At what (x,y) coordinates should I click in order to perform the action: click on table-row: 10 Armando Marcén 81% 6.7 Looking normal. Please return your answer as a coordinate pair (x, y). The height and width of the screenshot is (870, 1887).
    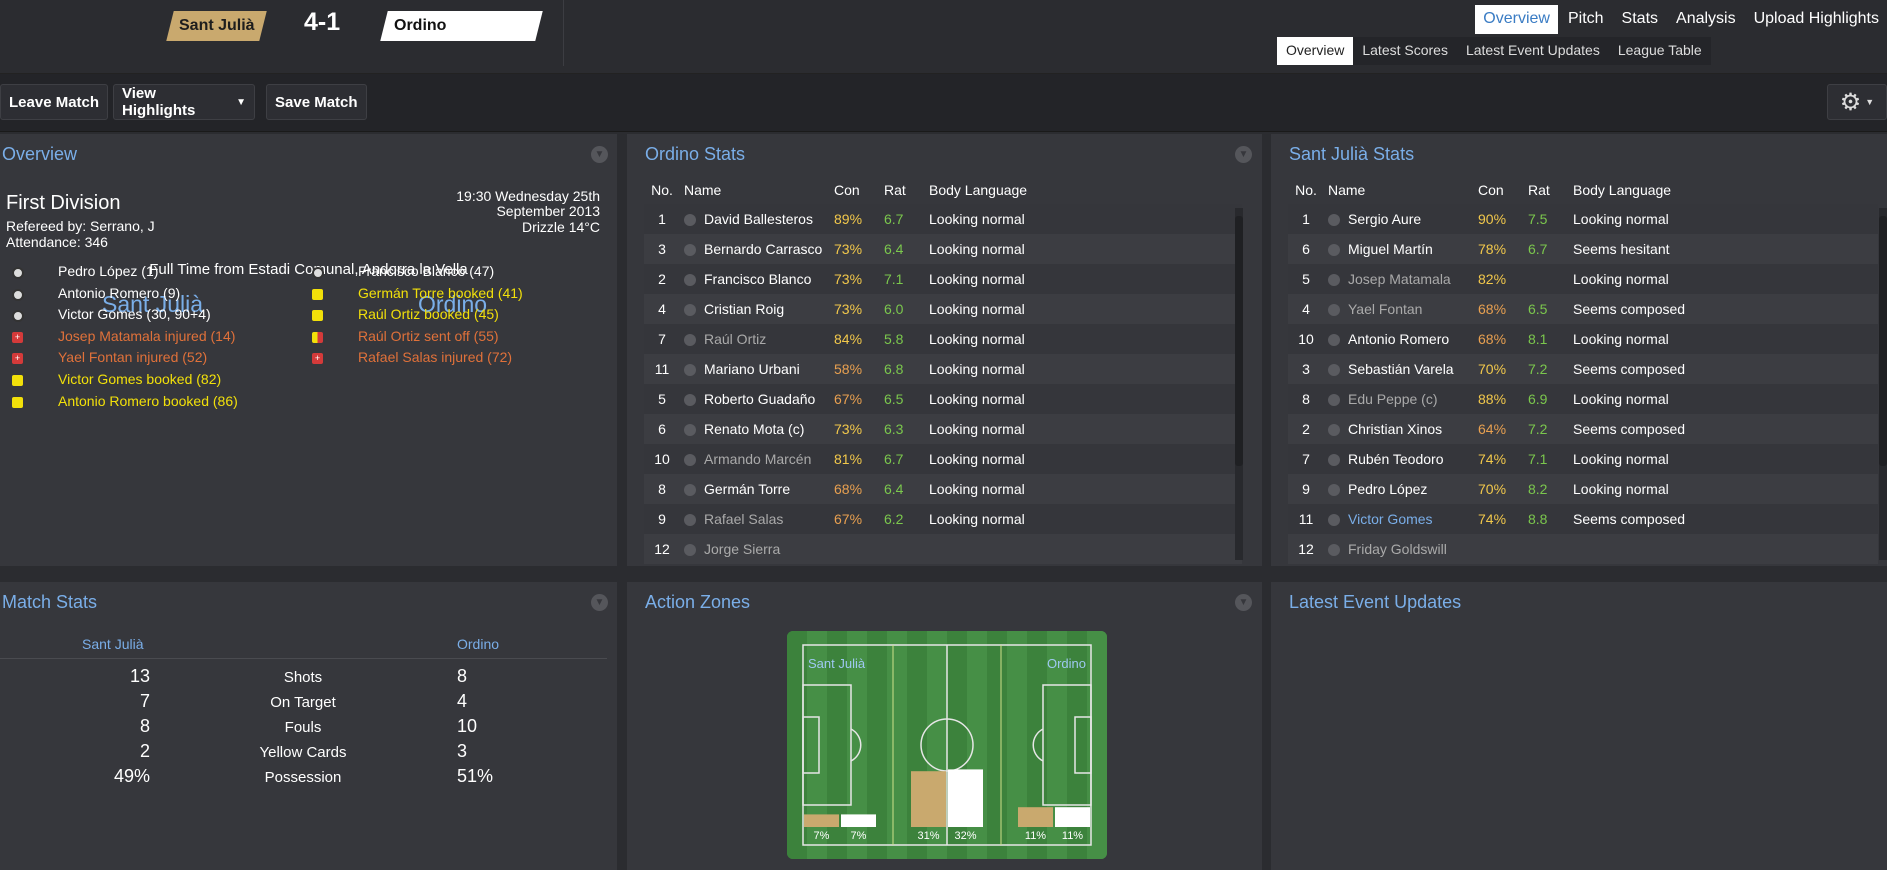
    Looking at the image, I should click on (943, 459).